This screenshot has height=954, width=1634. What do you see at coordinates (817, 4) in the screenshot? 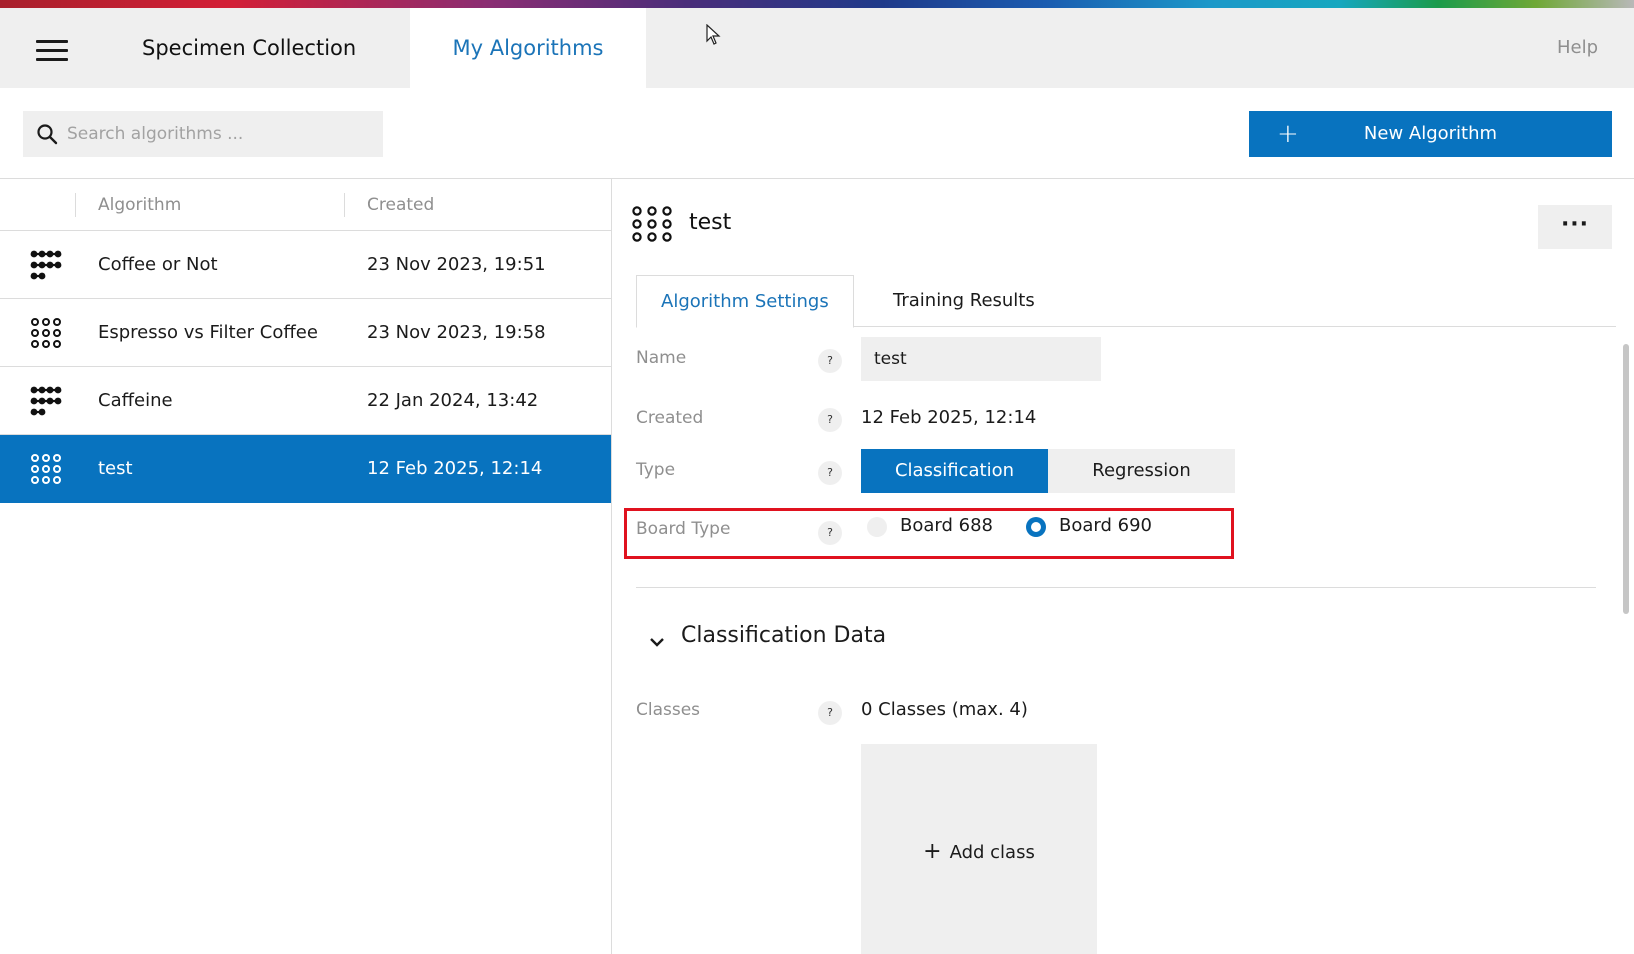
I see `brand-stripe` at bounding box center [817, 4].